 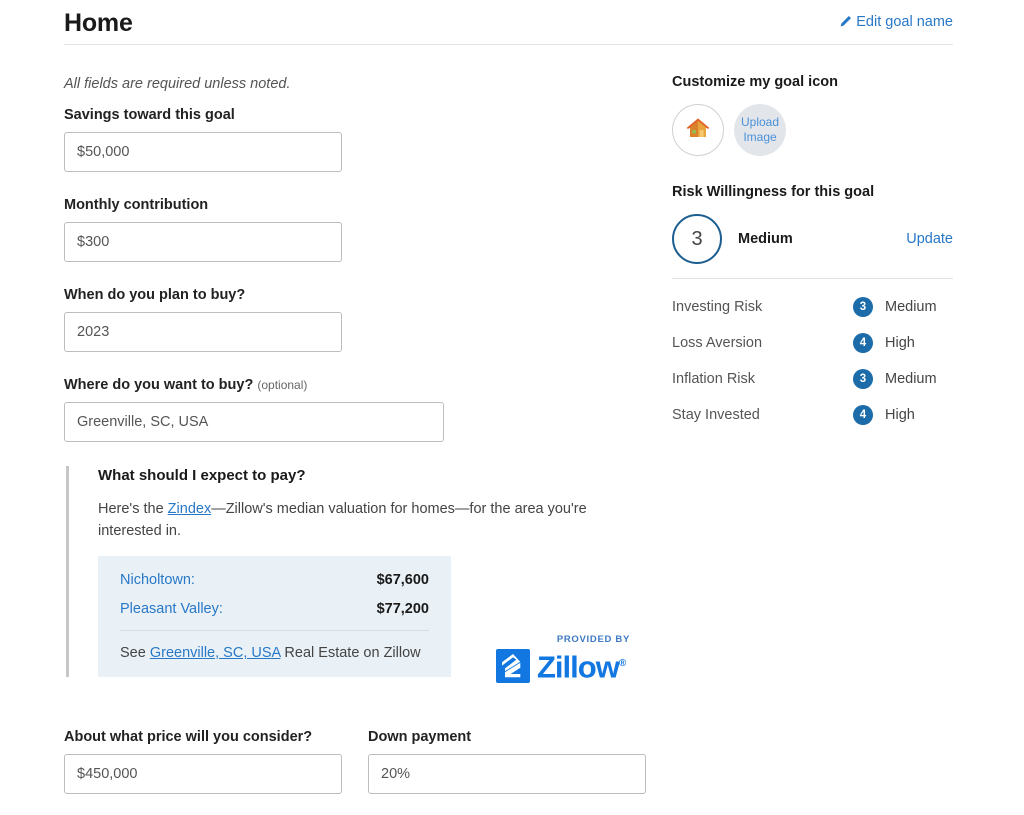 What do you see at coordinates (513, 665) in the screenshot?
I see `zillow-z-icon` at bounding box center [513, 665].